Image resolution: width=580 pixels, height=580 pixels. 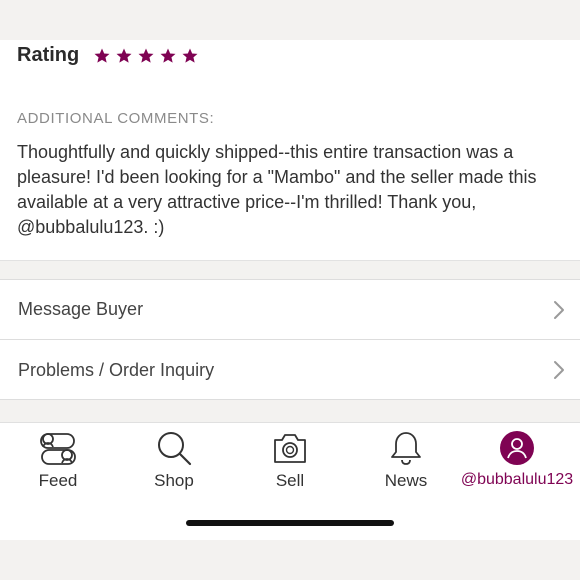 I want to click on rating-row: Rating, so click(x=110, y=55).